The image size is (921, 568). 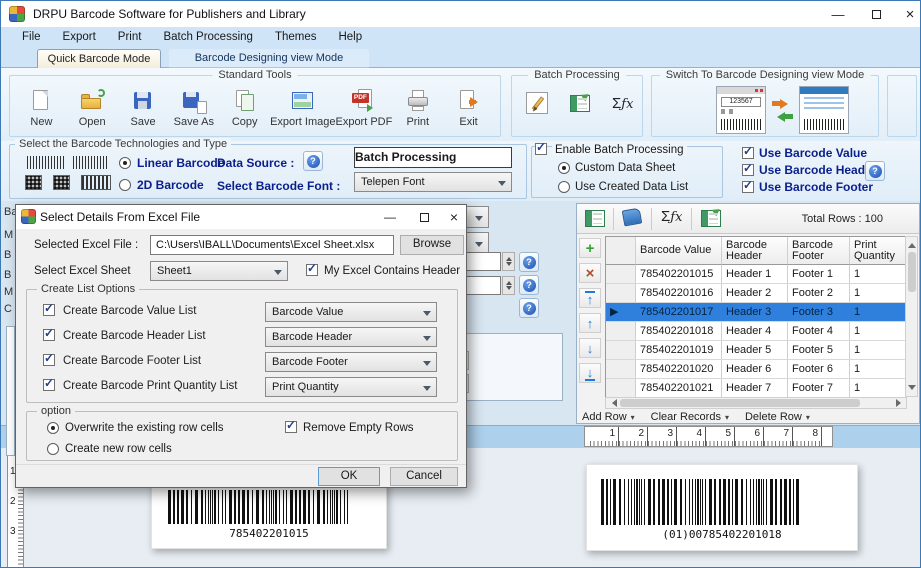 What do you see at coordinates (125, 163) in the screenshot?
I see `linear-barcode-radio` at bounding box center [125, 163].